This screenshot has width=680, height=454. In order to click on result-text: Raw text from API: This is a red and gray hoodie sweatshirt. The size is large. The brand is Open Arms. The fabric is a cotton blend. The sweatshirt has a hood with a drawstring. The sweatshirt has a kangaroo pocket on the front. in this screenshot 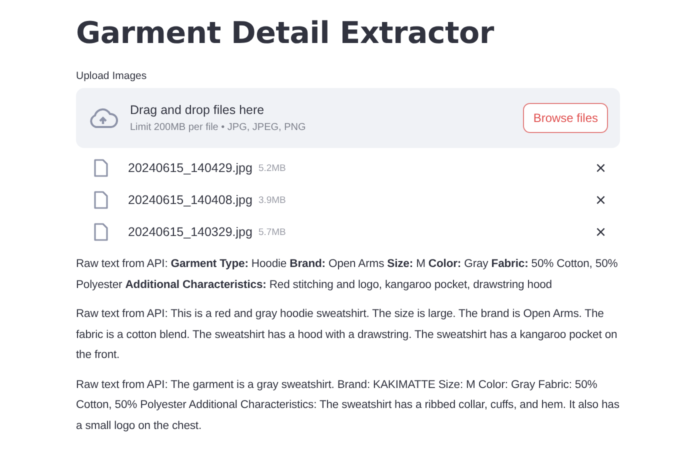, I will do `click(347, 335)`.